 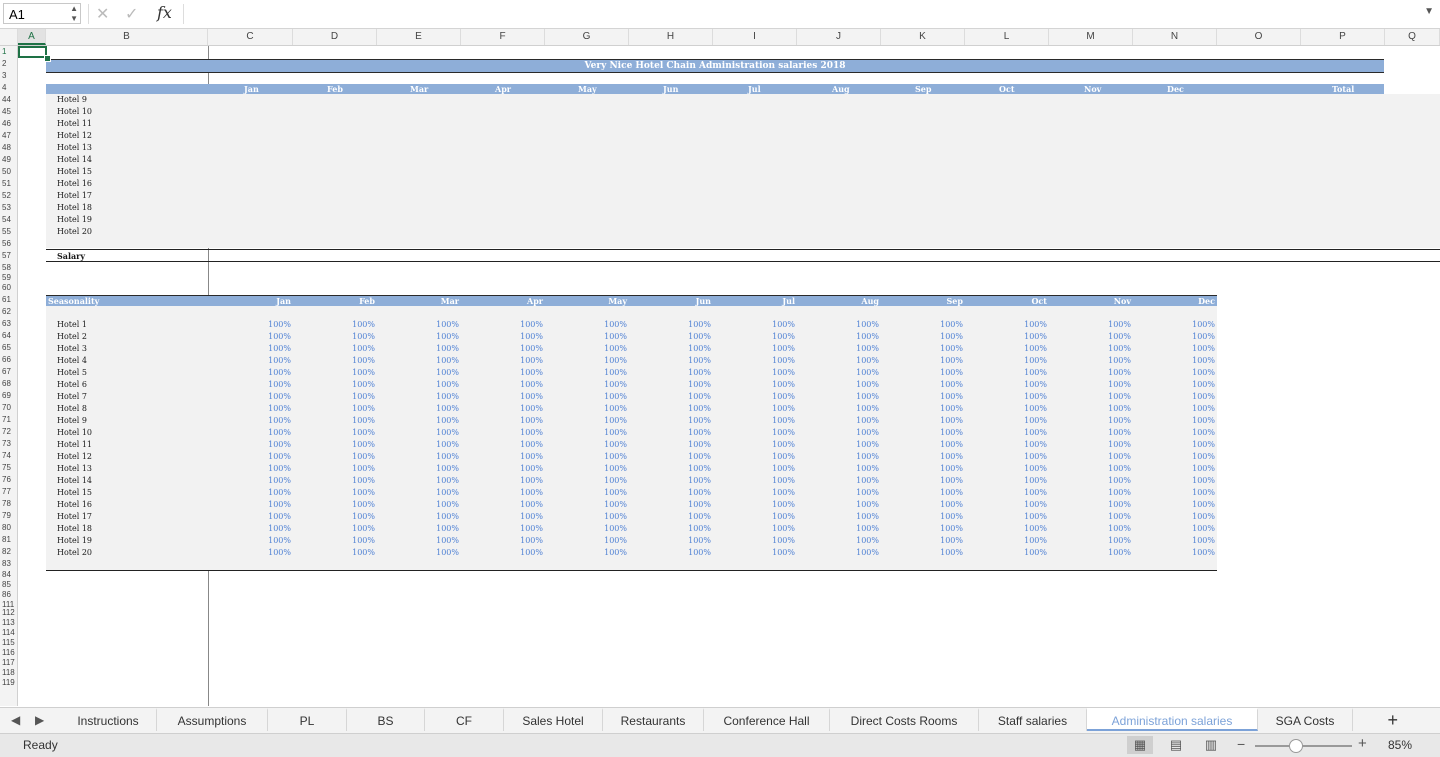 I want to click on add-sheet-button: +, so click(x=1392, y=720).